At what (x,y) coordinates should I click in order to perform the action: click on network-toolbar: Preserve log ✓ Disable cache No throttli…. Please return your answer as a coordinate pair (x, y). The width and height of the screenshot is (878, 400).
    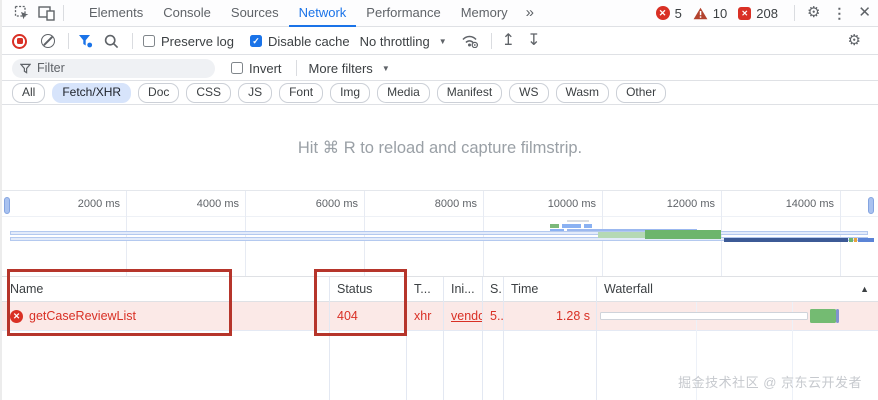
    Looking at the image, I should click on (440, 41).